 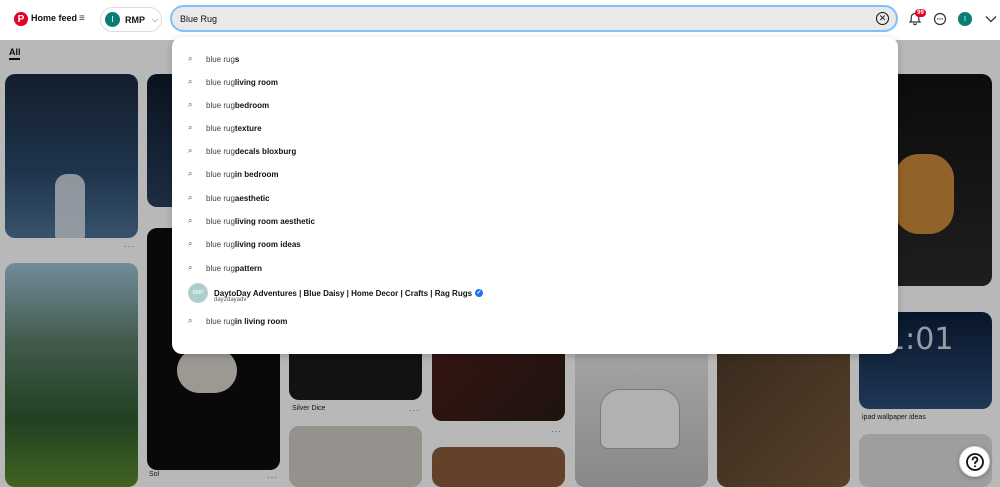 I want to click on suggestion-item: ⌕ blue rug in living room, so click(x=237, y=321).